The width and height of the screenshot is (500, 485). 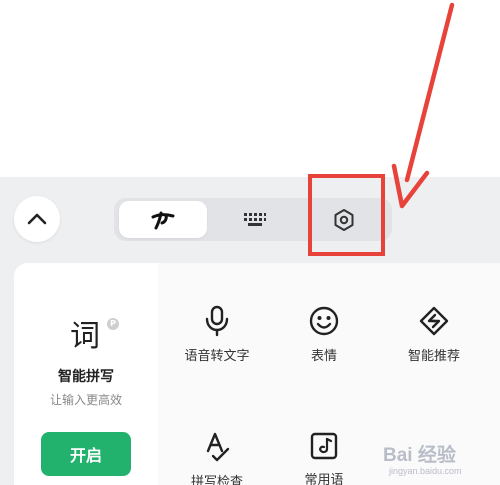 I want to click on tool-label: 拼写检查, so click(x=216, y=480).